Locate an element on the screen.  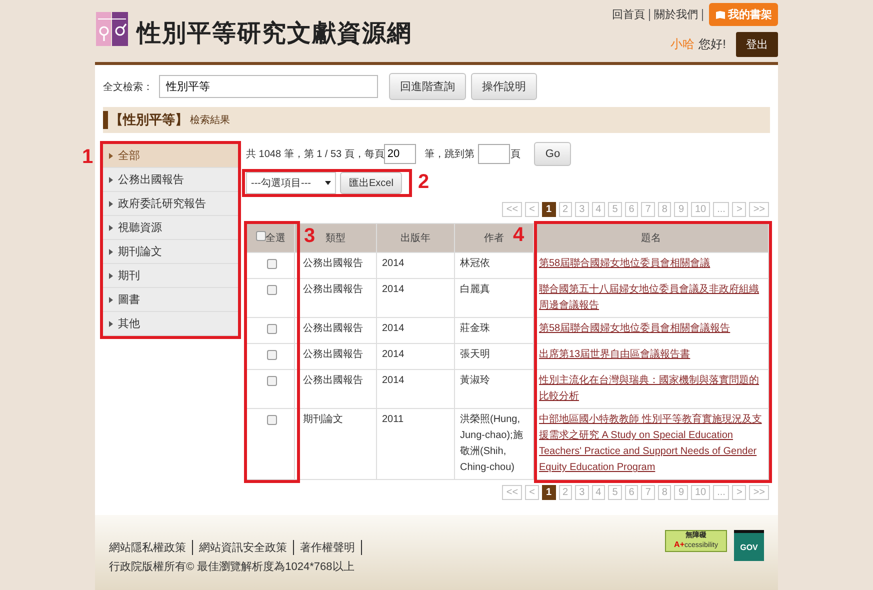
logout-button: 登出 is located at coordinates (757, 44).